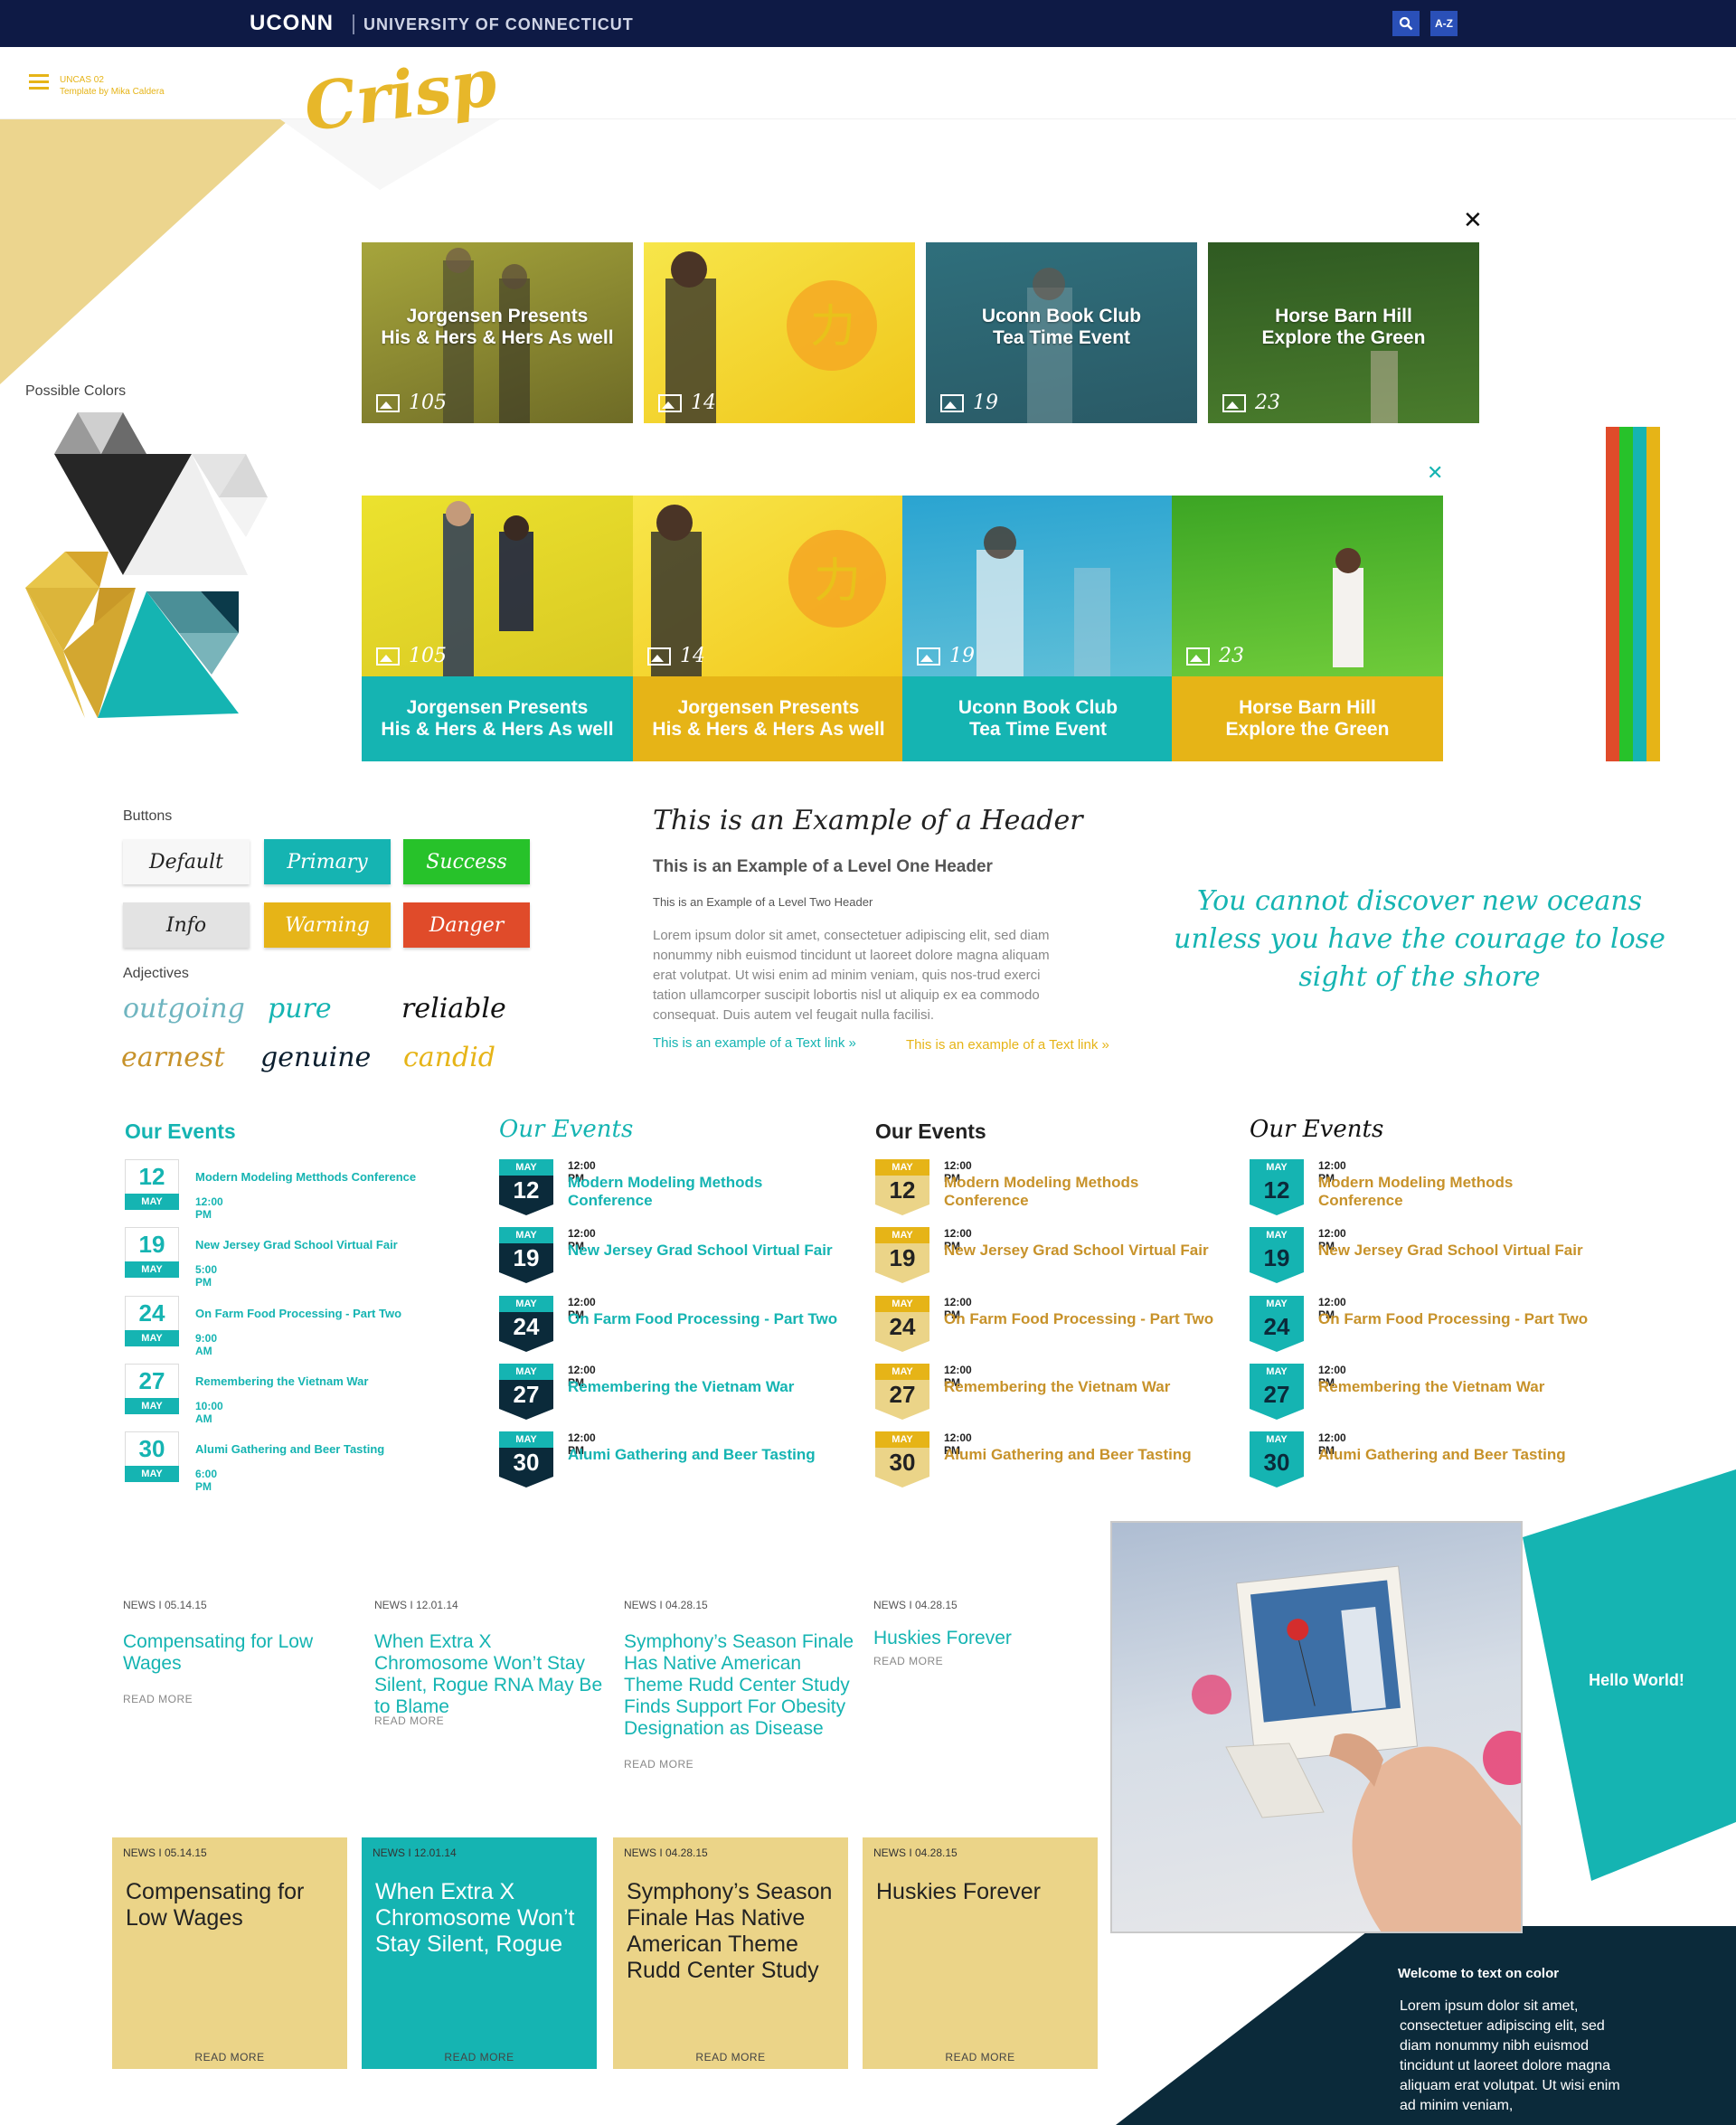  Describe the element at coordinates (316, 1057) in the screenshot. I see `adjective-genuine: genuine` at that location.